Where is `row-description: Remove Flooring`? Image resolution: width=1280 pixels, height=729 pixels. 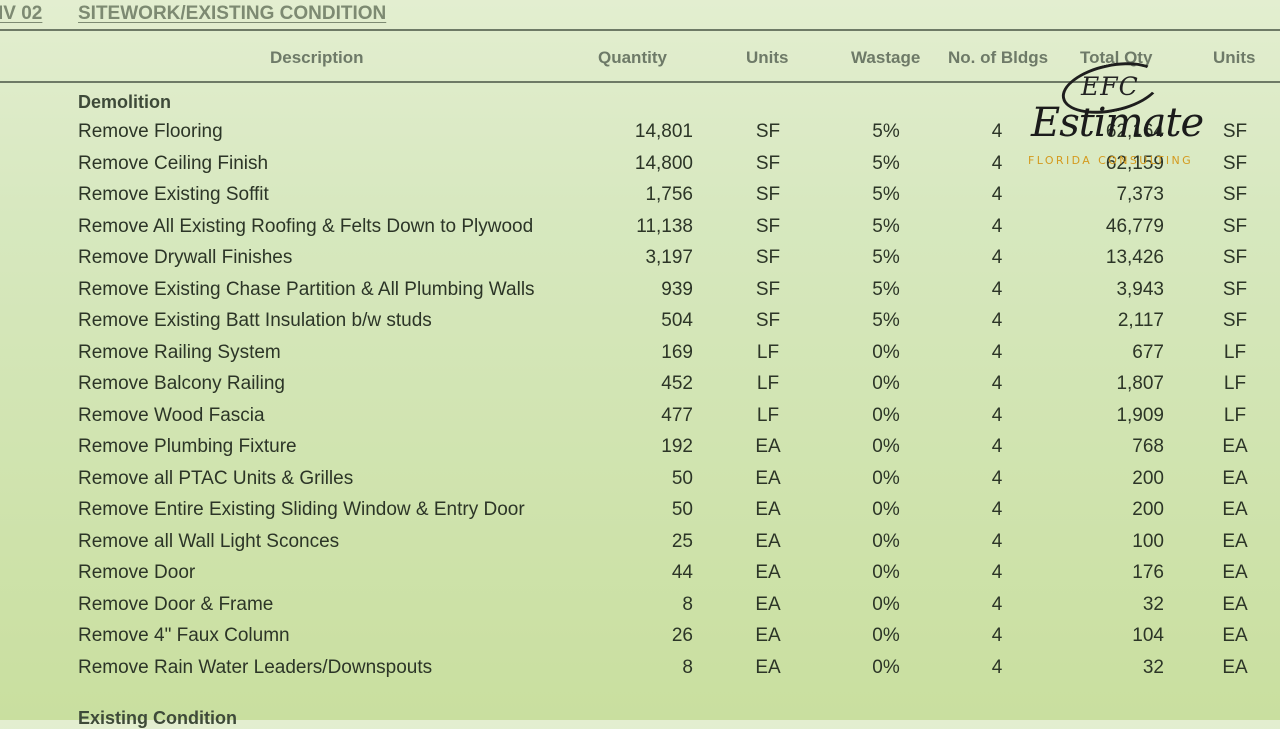
row-description: Remove Flooring is located at coordinates (150, 131).